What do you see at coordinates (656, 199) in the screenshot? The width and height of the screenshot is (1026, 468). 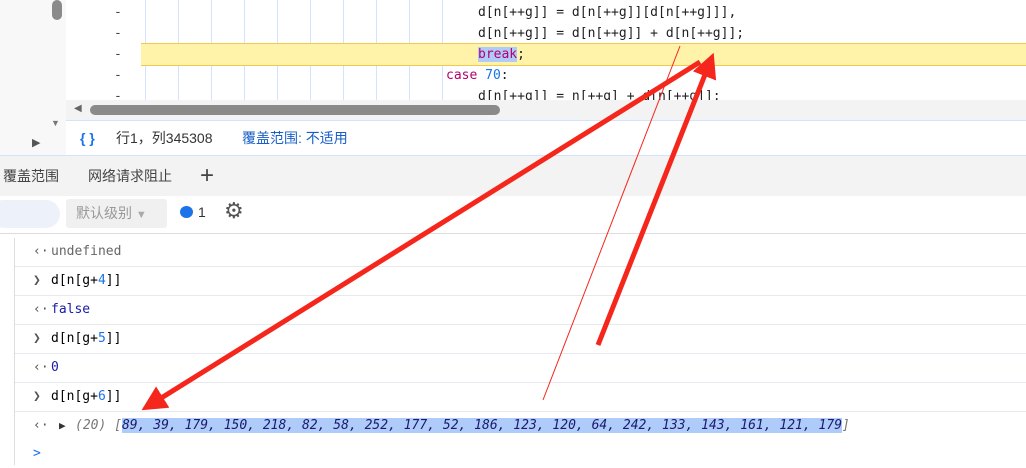 I see `arrow-to-code` at bounding box center [656, 199].